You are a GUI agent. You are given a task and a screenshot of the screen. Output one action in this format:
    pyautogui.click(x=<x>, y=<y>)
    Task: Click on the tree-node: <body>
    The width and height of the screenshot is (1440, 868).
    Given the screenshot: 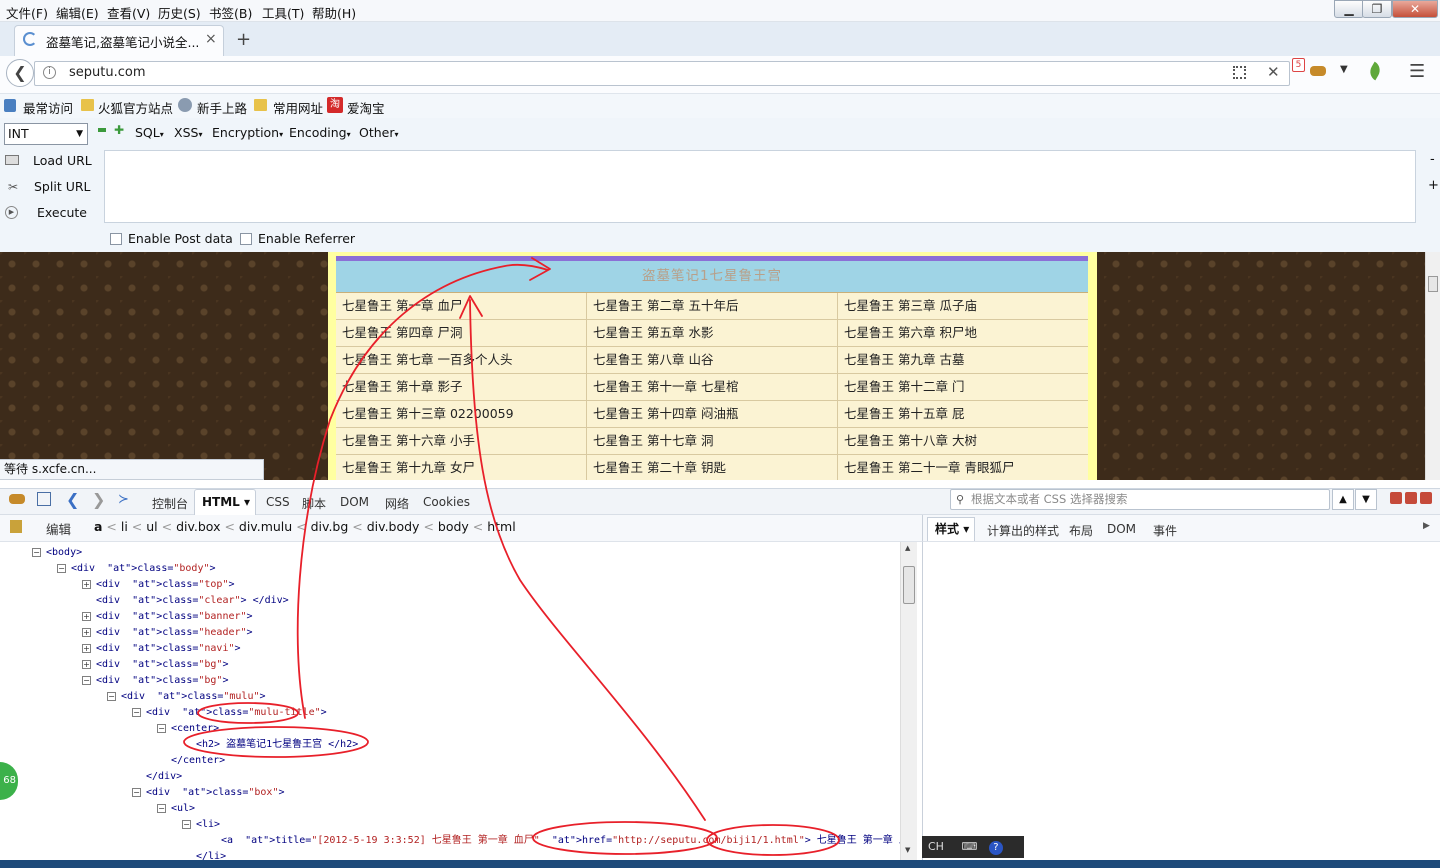 What is the action you would take?
    pyautogui.click(x=64, y=553)
    